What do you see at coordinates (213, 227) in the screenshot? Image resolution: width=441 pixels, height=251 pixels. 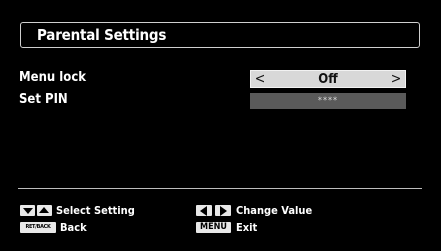 I see `menu-key-icon: MENU` at bounding box center [213, 227].